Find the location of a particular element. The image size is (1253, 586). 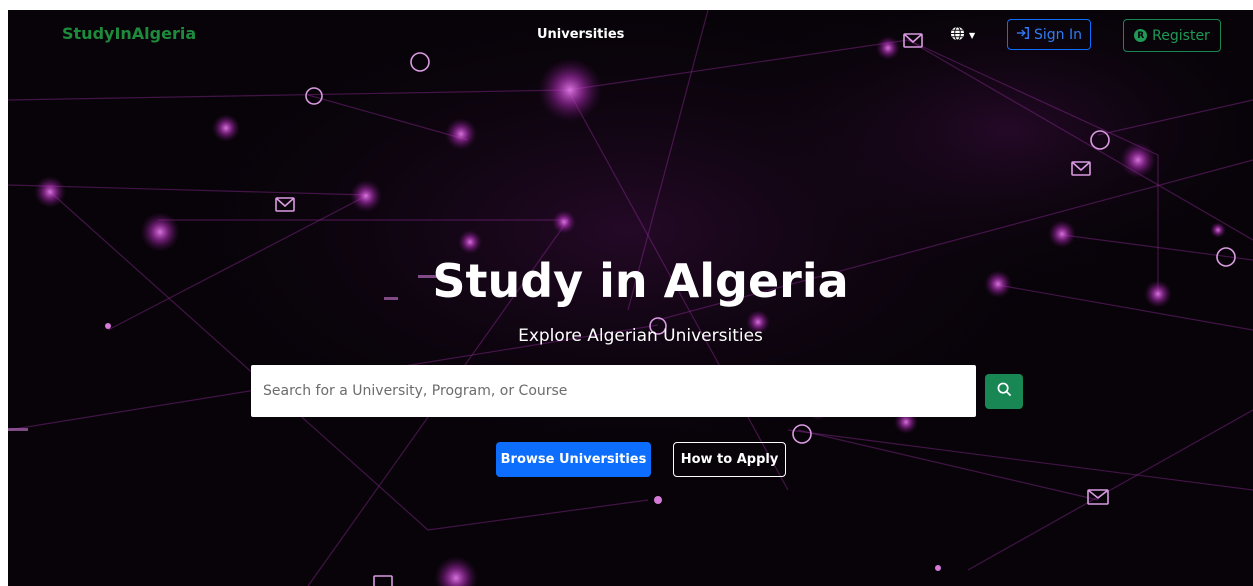

sign-in-label: Sign In is located at coordinates (1058, 34).